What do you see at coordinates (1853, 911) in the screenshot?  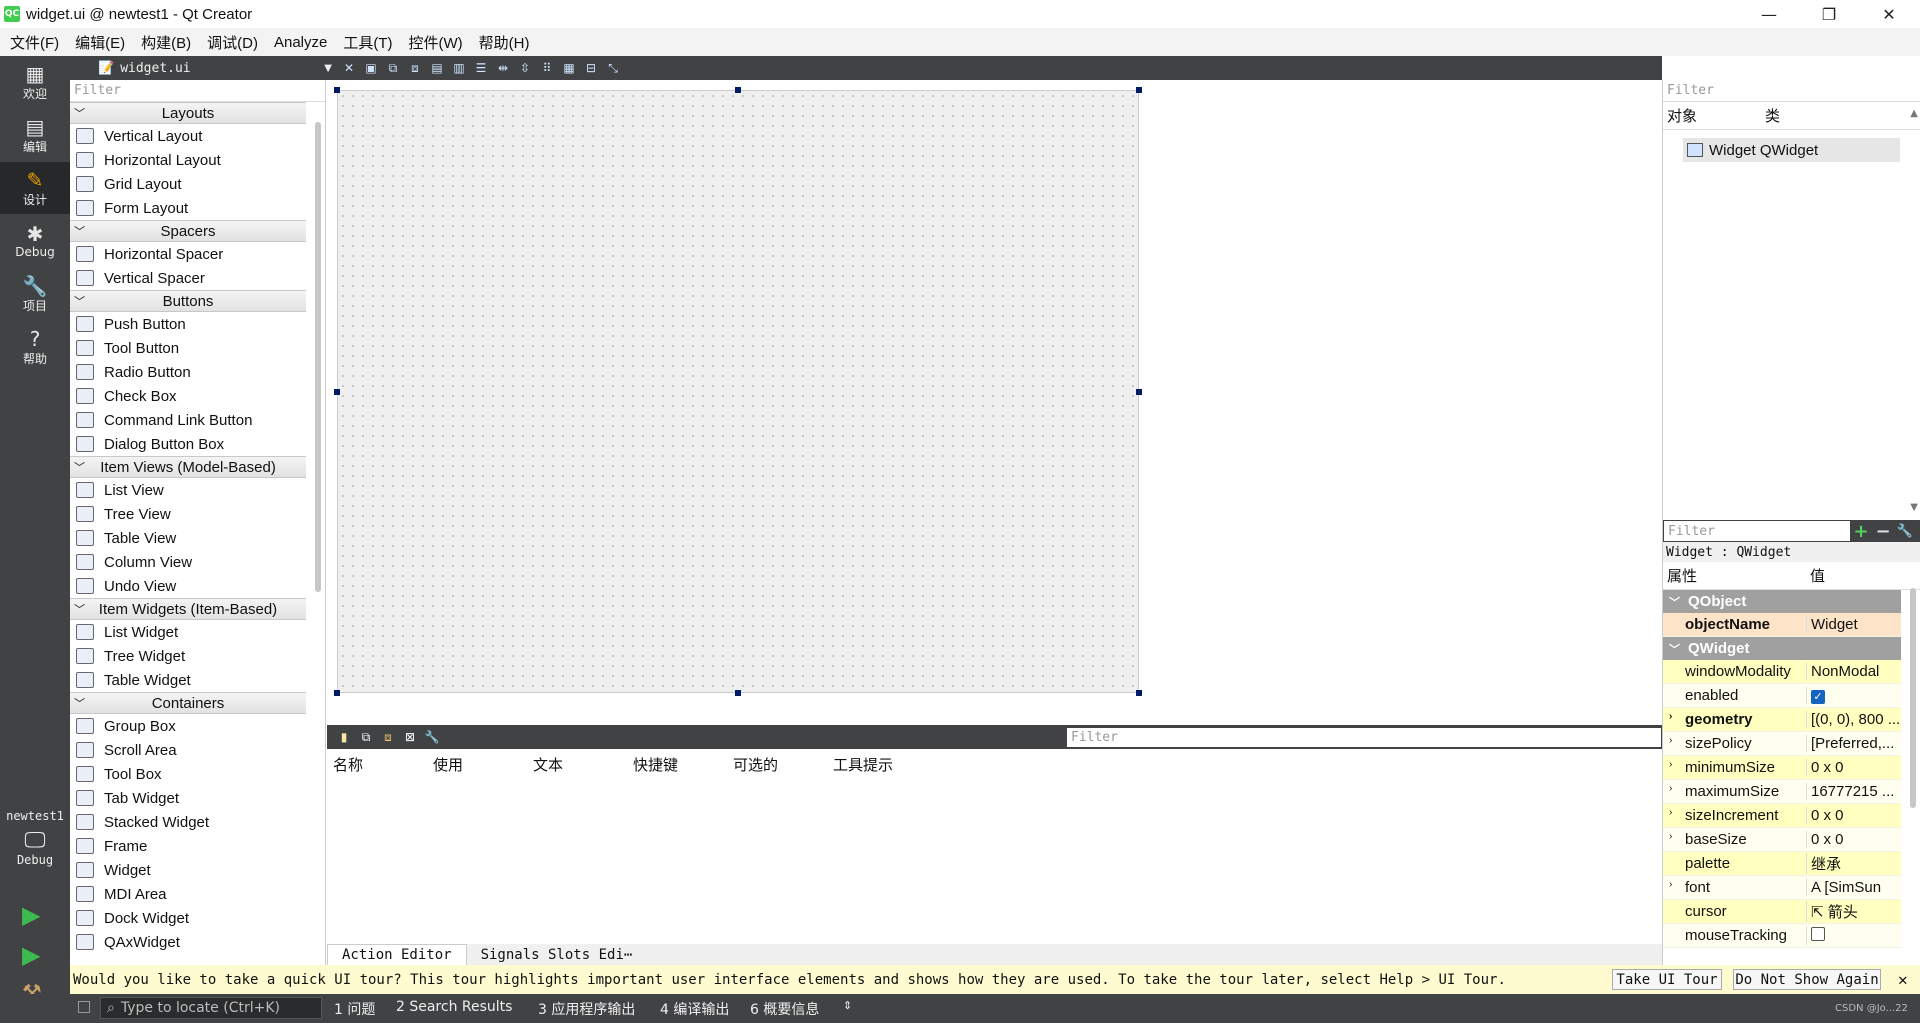 I see `property-value: ⇱ 箭头` at bounding box center [1853, 911].